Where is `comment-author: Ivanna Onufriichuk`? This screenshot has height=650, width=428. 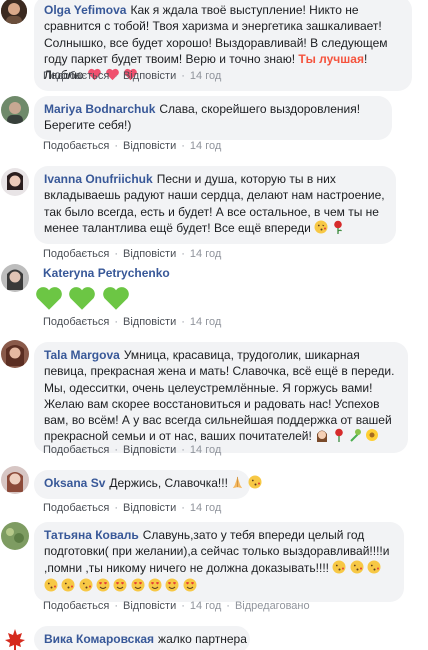
comment-author: Ivanna Onufriichuk is located at coordinates (98, 179).